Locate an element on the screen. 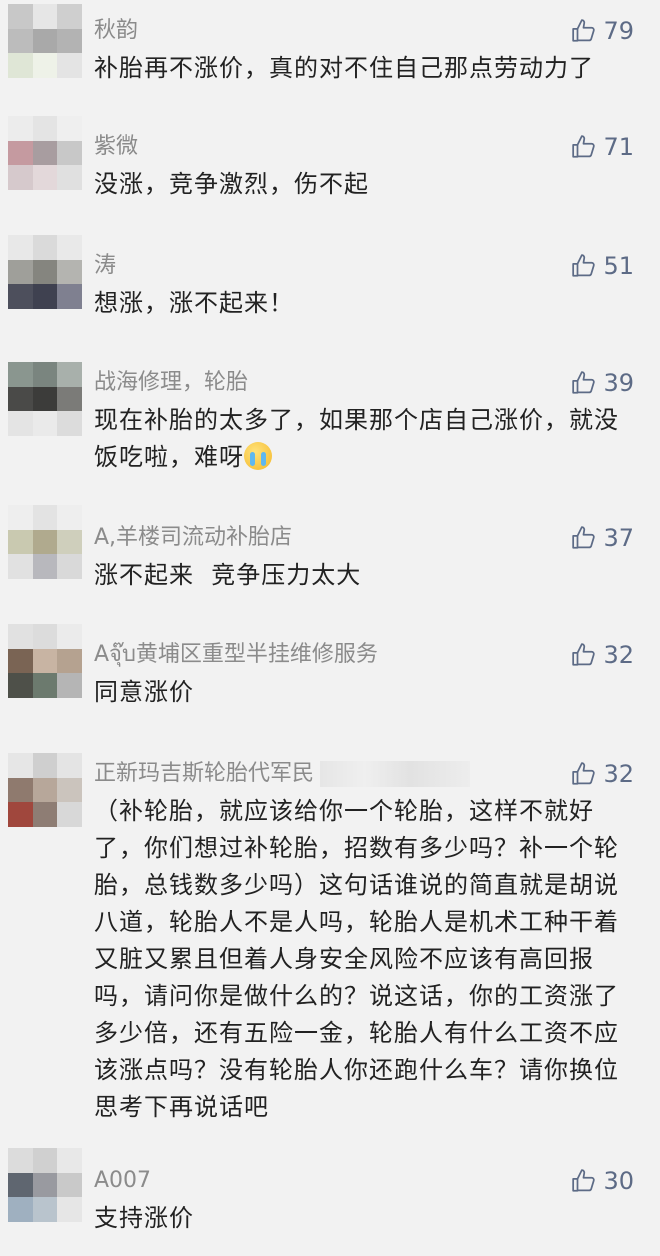 Image resolution: width=660 pixels, height=1256 pixels. like-count: 71 is located at coordinates (618, 147).